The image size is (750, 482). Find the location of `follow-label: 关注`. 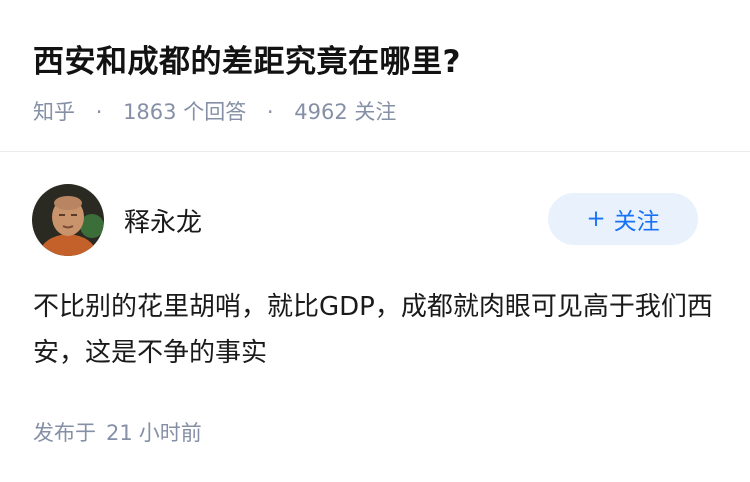

follow-label: 关注 is located at coordinates (636, 222).